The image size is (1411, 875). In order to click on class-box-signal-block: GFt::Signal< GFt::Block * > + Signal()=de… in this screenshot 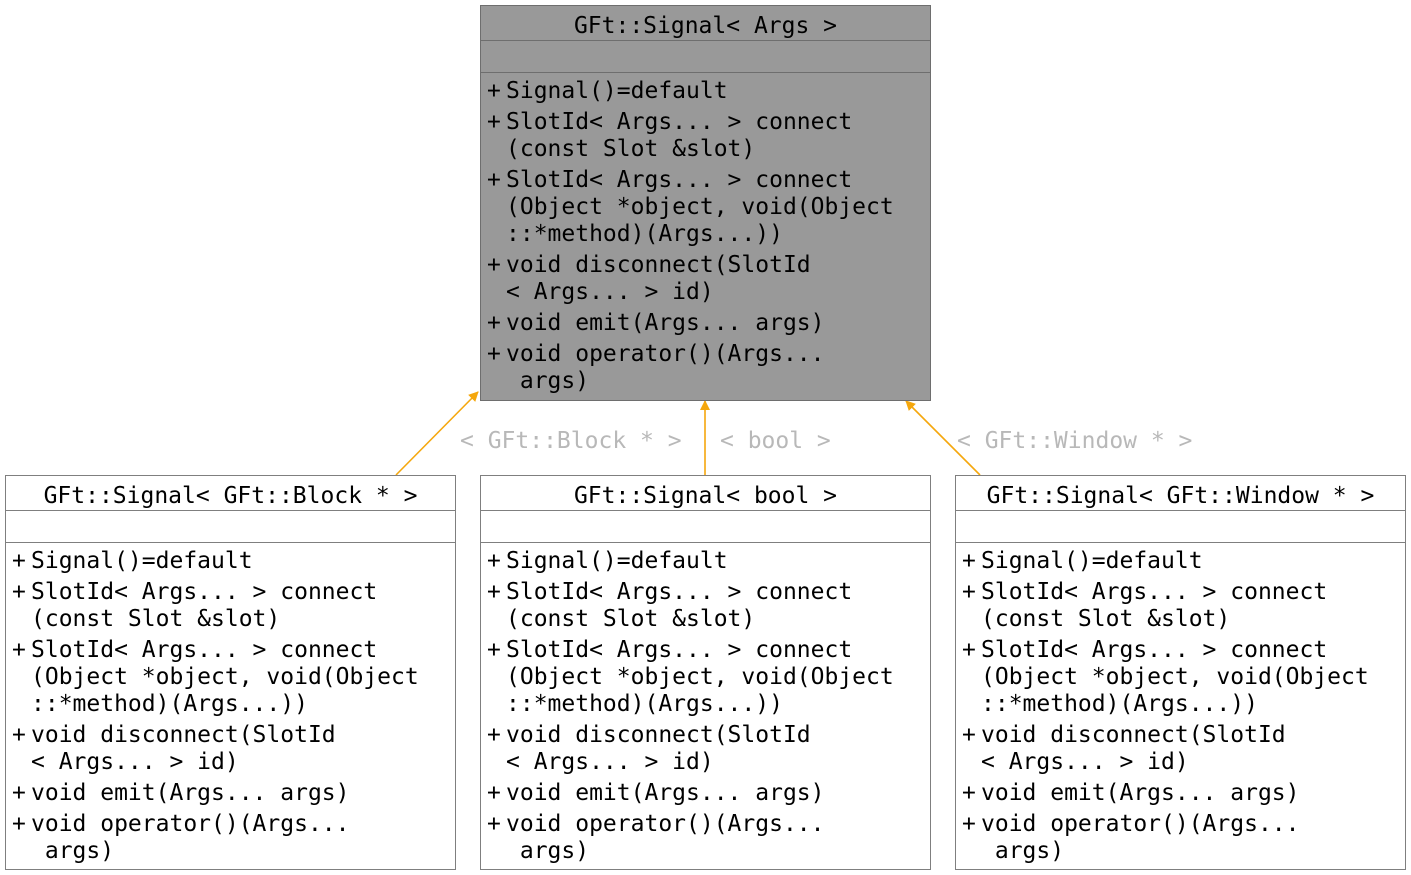, I will do `click(230, 672)`.